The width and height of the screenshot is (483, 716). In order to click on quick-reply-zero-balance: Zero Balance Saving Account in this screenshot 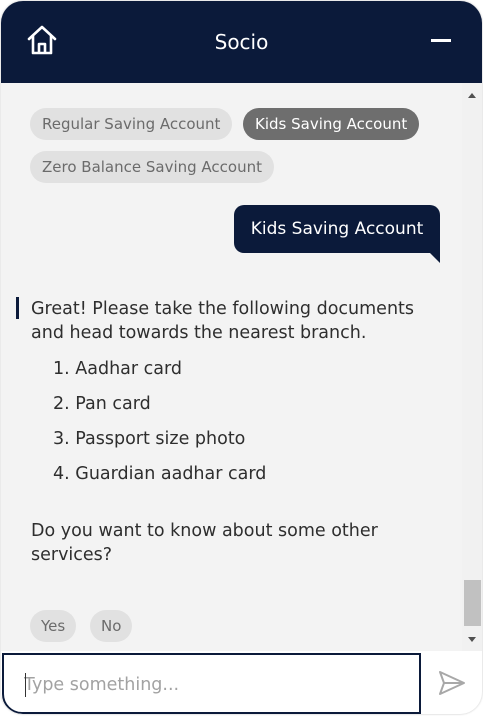, I will do `click(152, 167)`.